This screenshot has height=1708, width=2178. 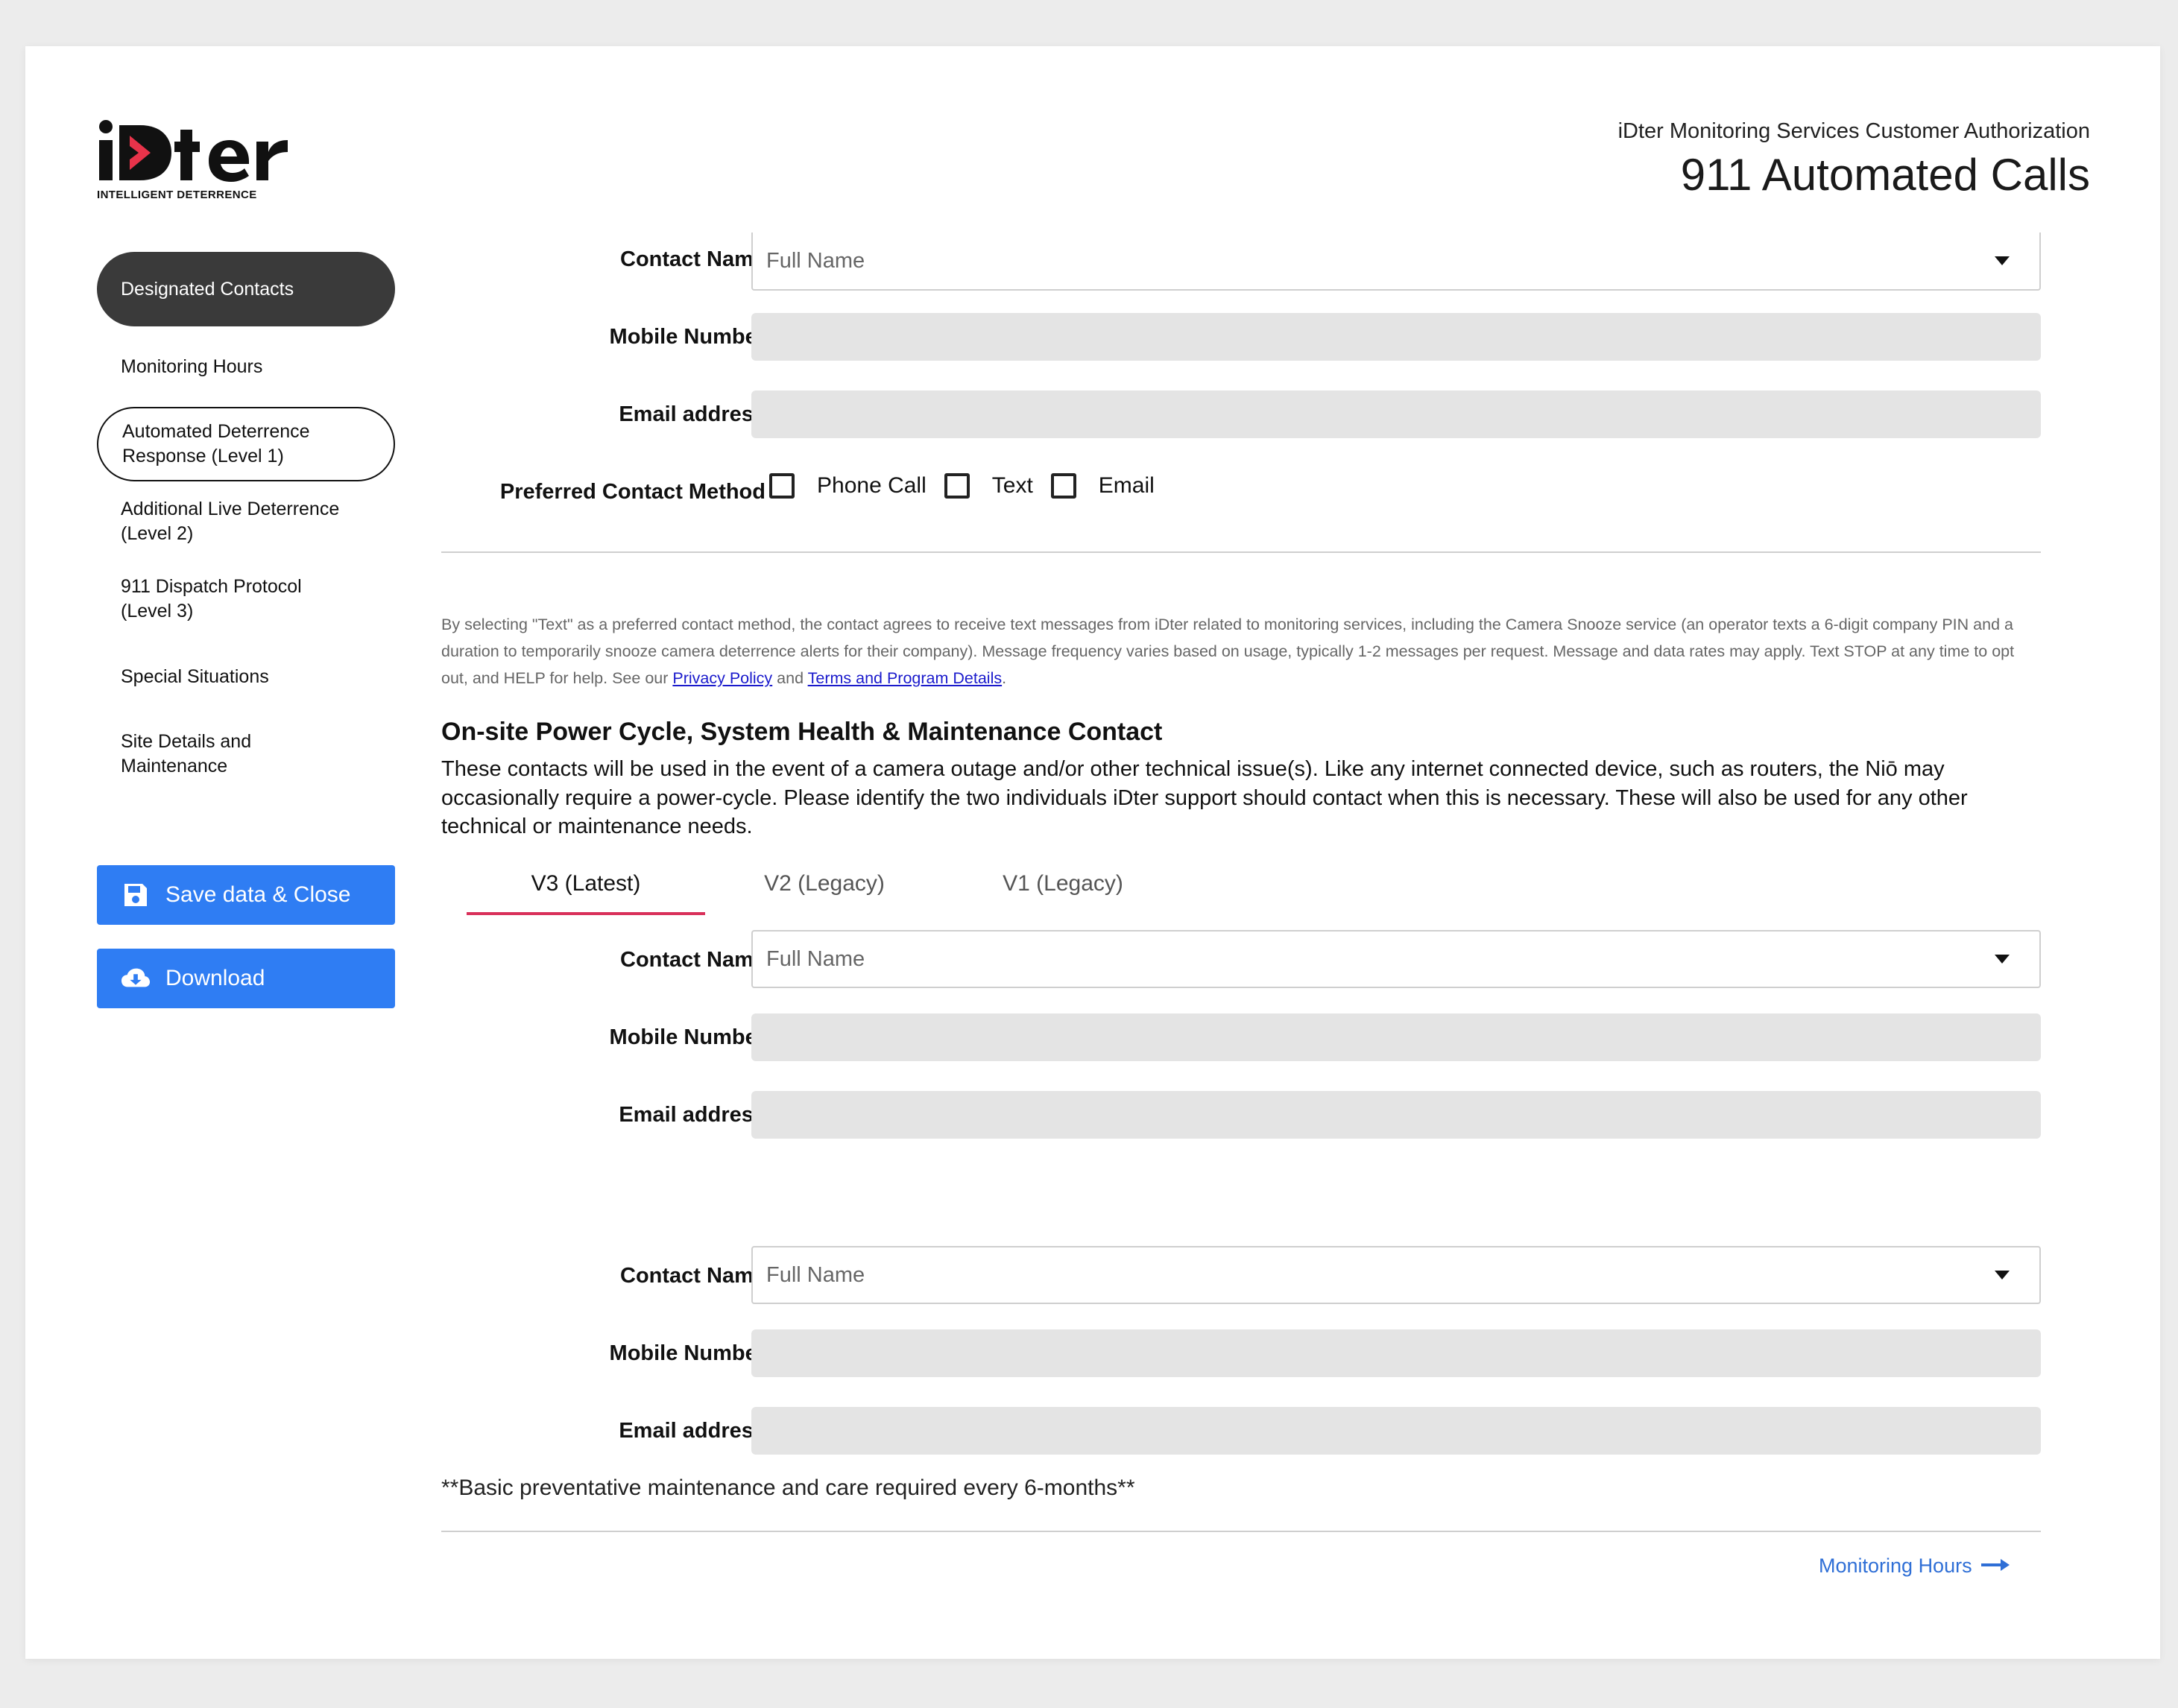 I want to click on email-label: Email, so click(x=1126, y=485).